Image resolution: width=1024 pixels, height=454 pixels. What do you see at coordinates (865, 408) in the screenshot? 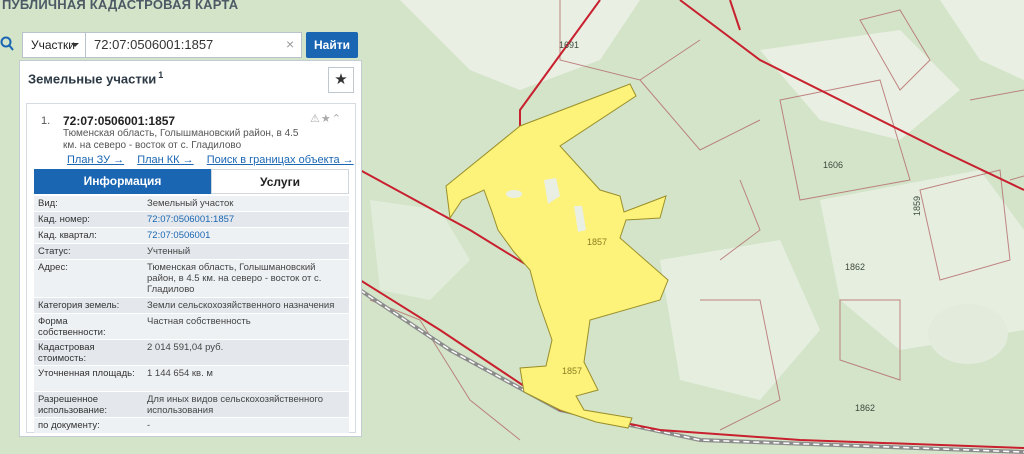
I see `parcel-label-1862-b: 1862` at bounding box center [865, 408].